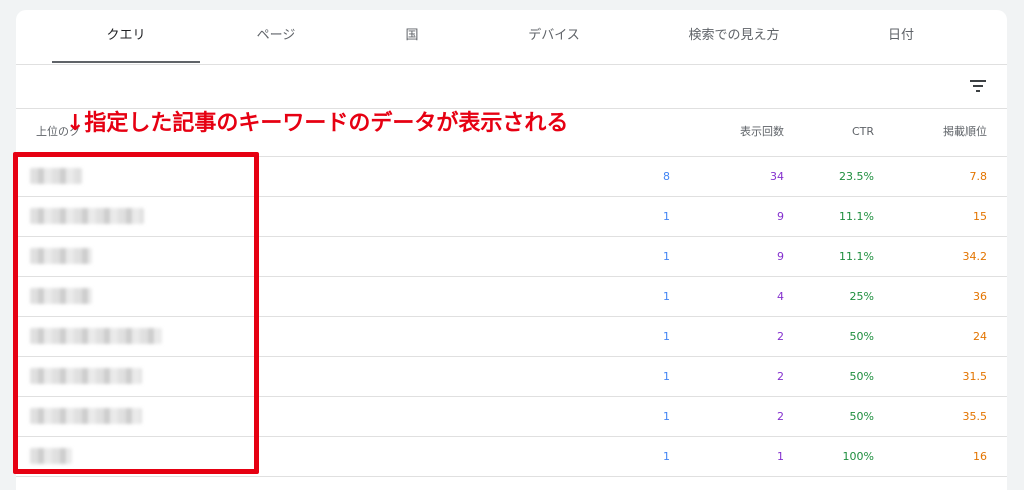 Image resolution: width=1024 pixels, height=490 pixels. Describe the element at coordinates (838, 132) in the screenshot. I see `header-ctr: CTR` at that location.